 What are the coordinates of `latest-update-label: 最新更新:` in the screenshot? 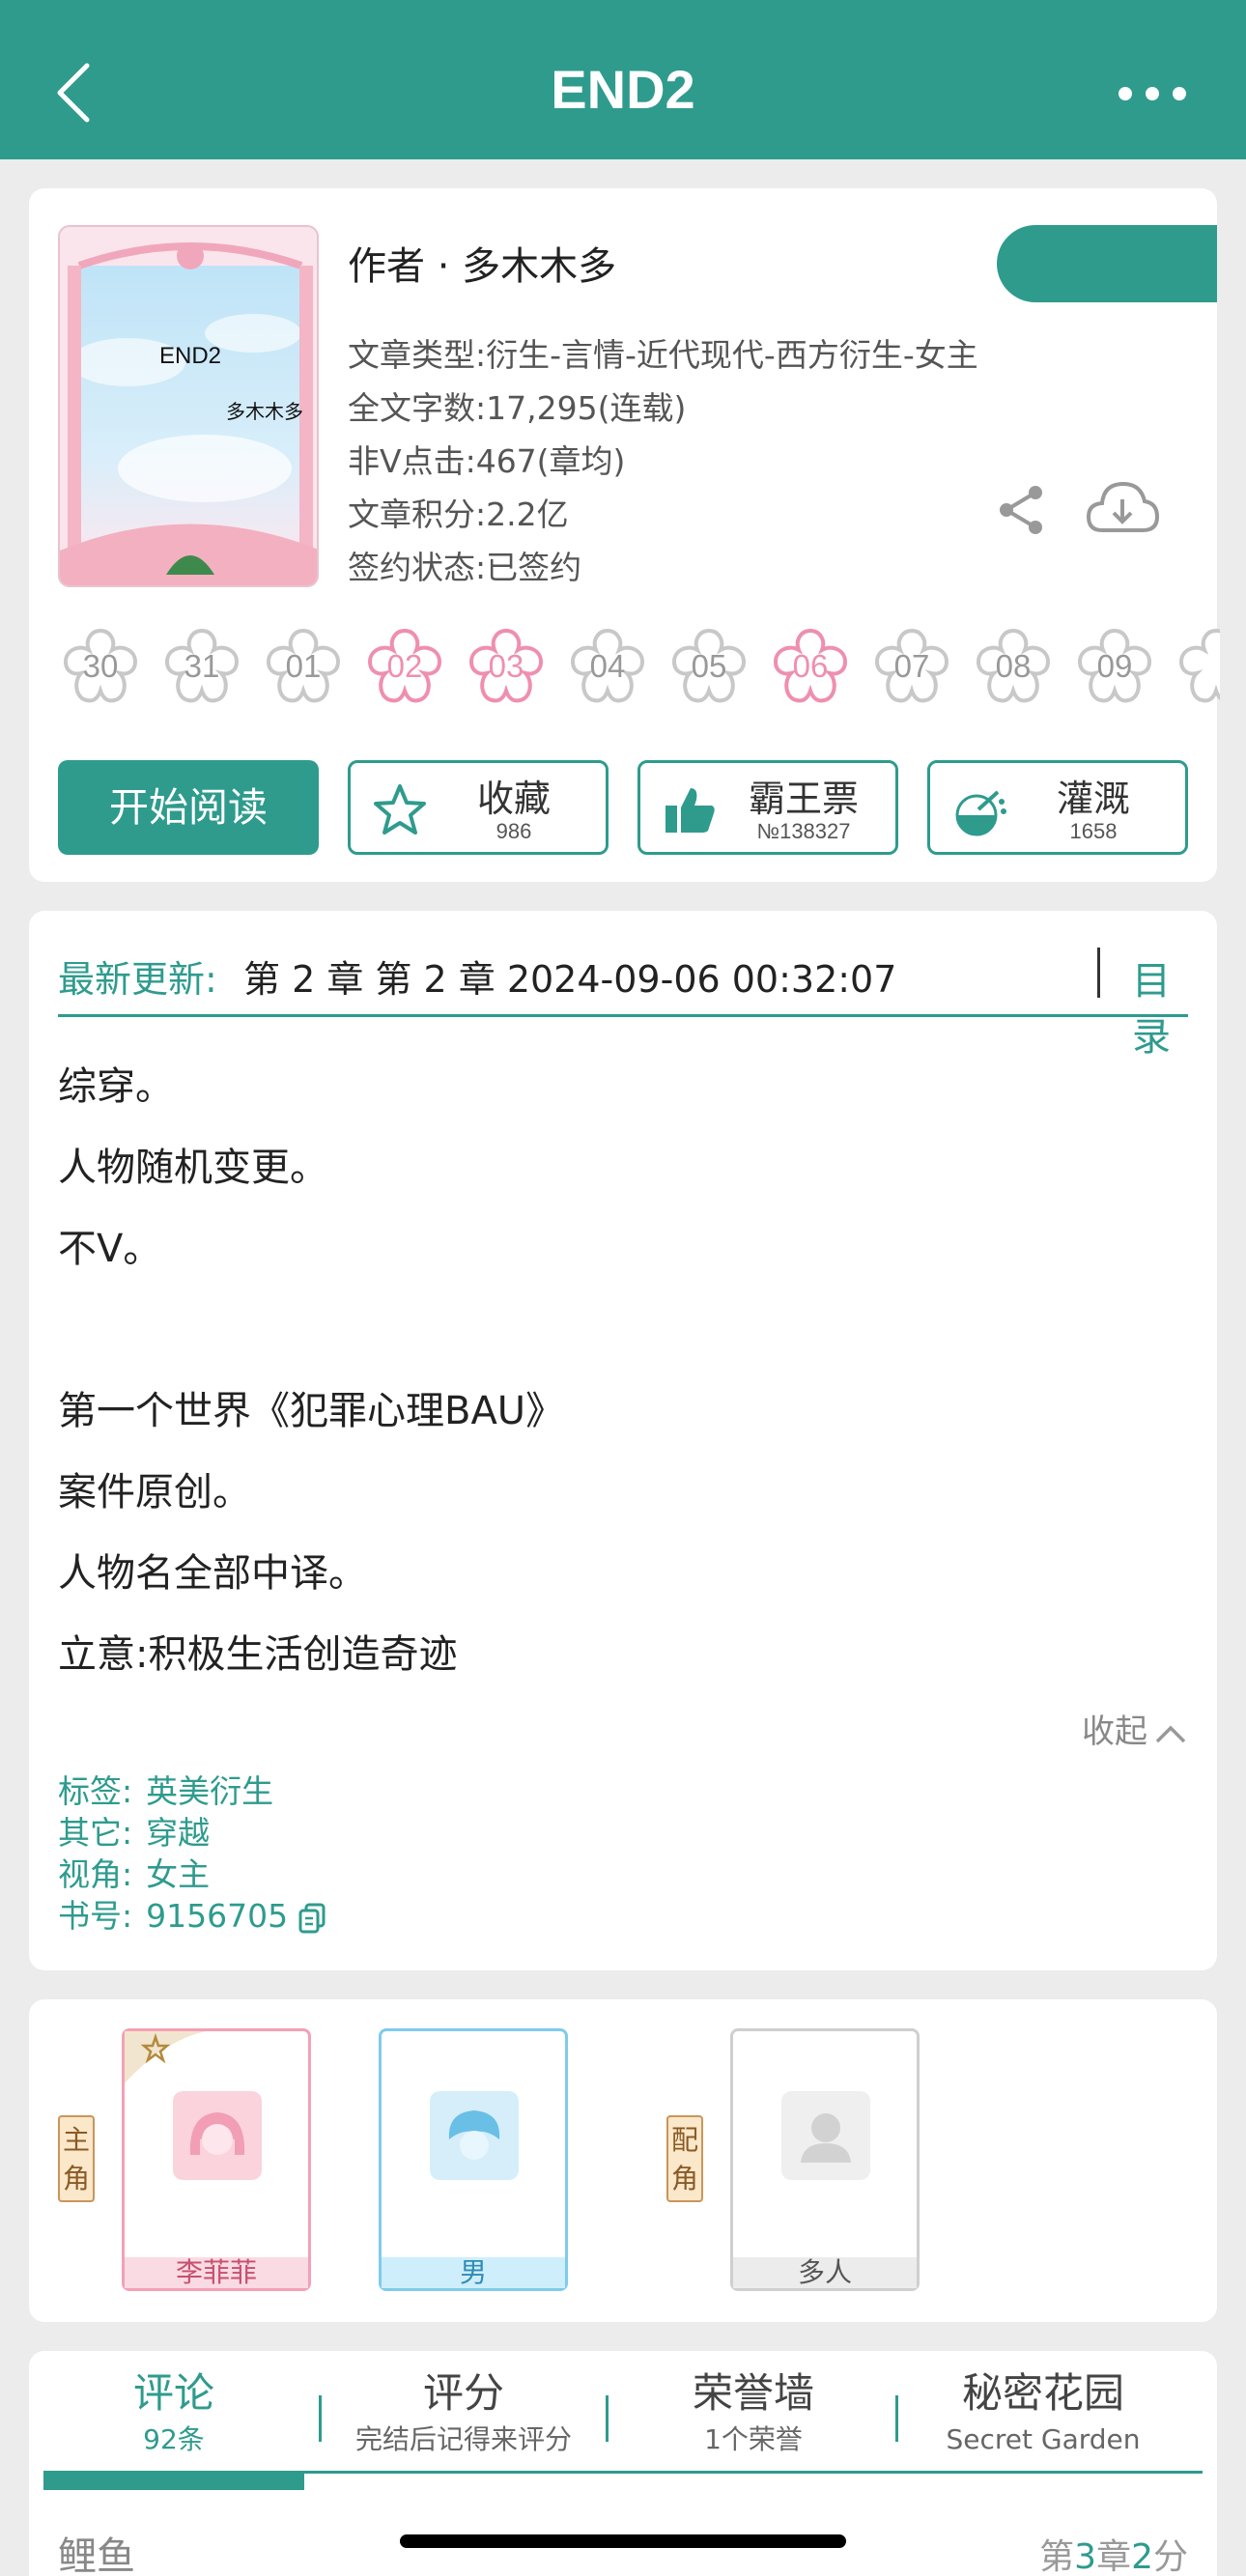 It's located at (137, 979).